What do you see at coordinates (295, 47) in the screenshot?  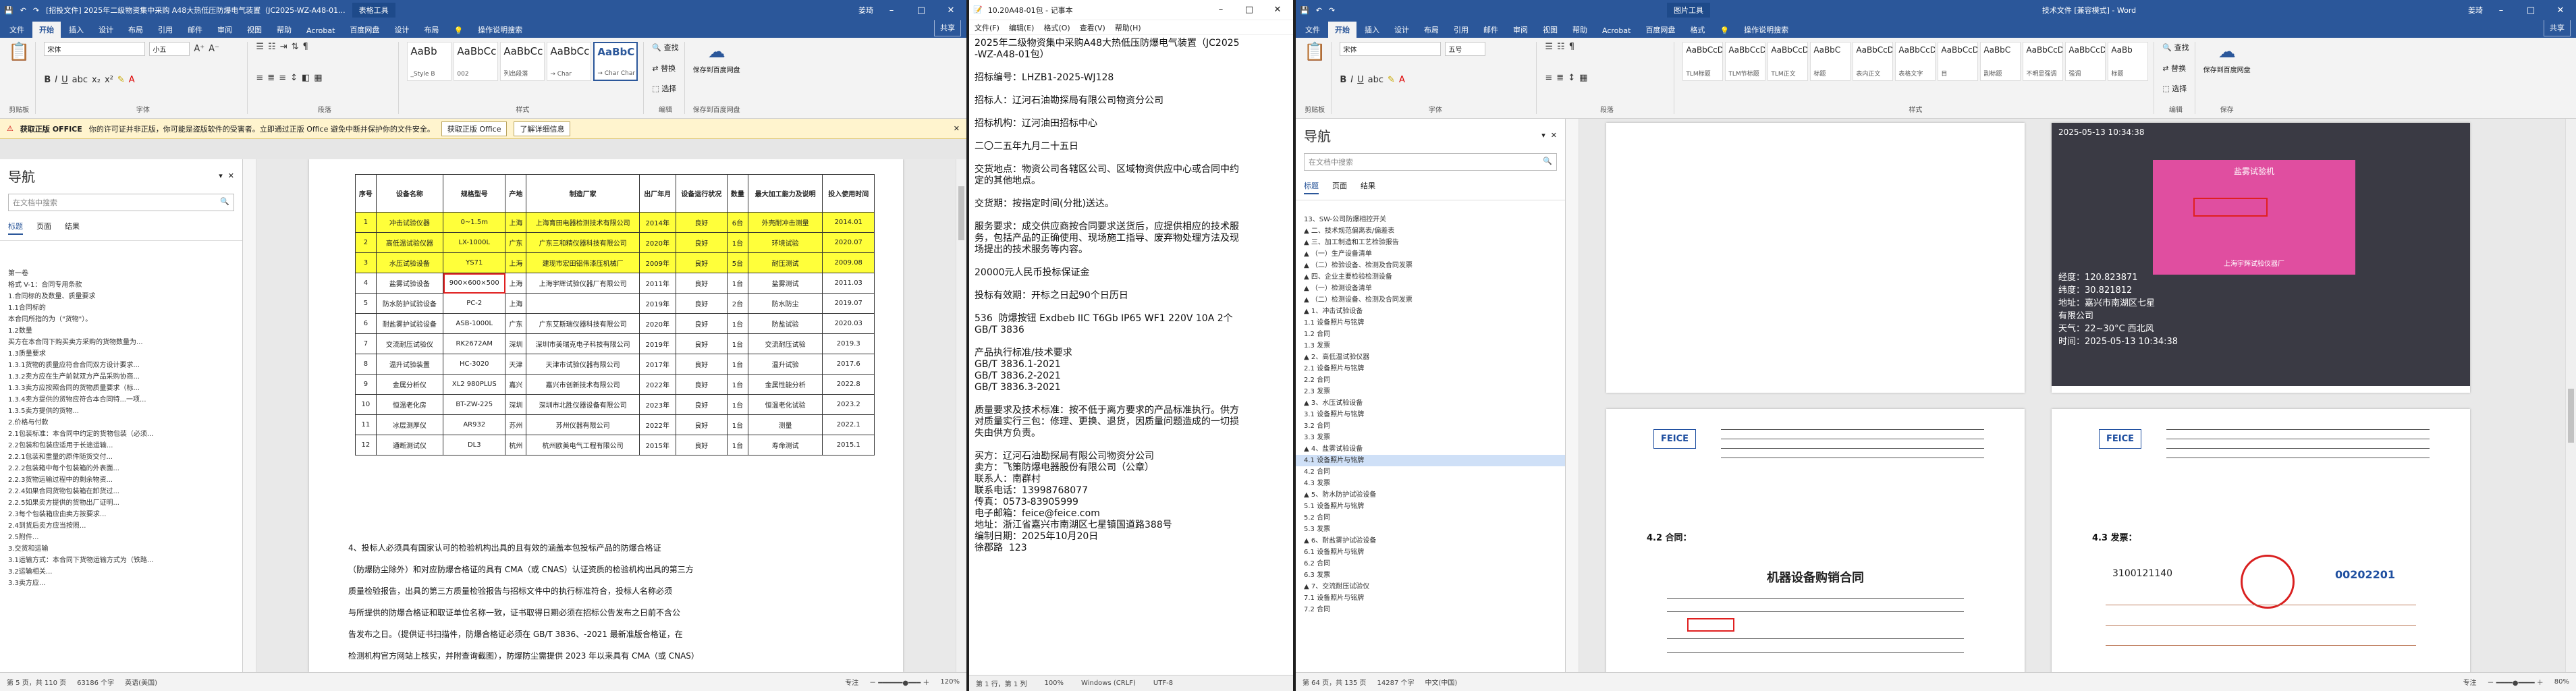 I see `sort-icon: ⇅` at bounding box center [295, 47].